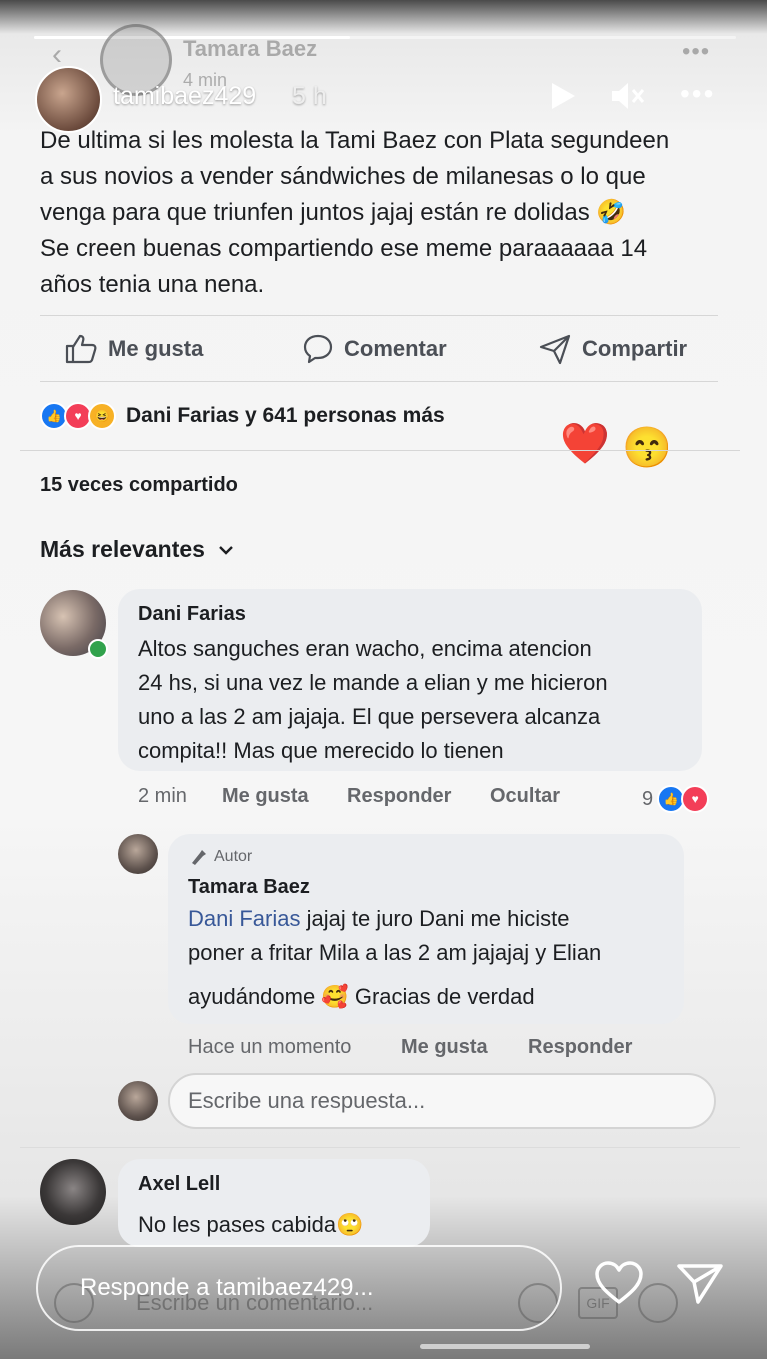  I want to click on post-more-icon: •••, so click(696, 51).